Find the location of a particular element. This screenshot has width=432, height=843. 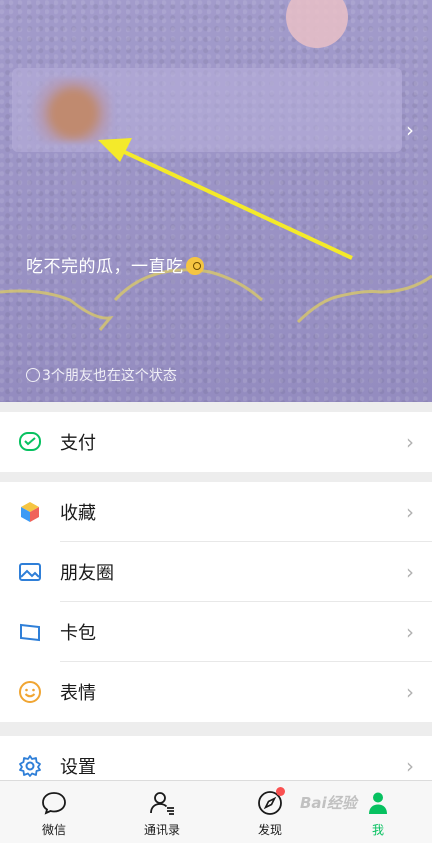

menu-item-favorites-label: 收藏 is located at coordinates (78, 513).